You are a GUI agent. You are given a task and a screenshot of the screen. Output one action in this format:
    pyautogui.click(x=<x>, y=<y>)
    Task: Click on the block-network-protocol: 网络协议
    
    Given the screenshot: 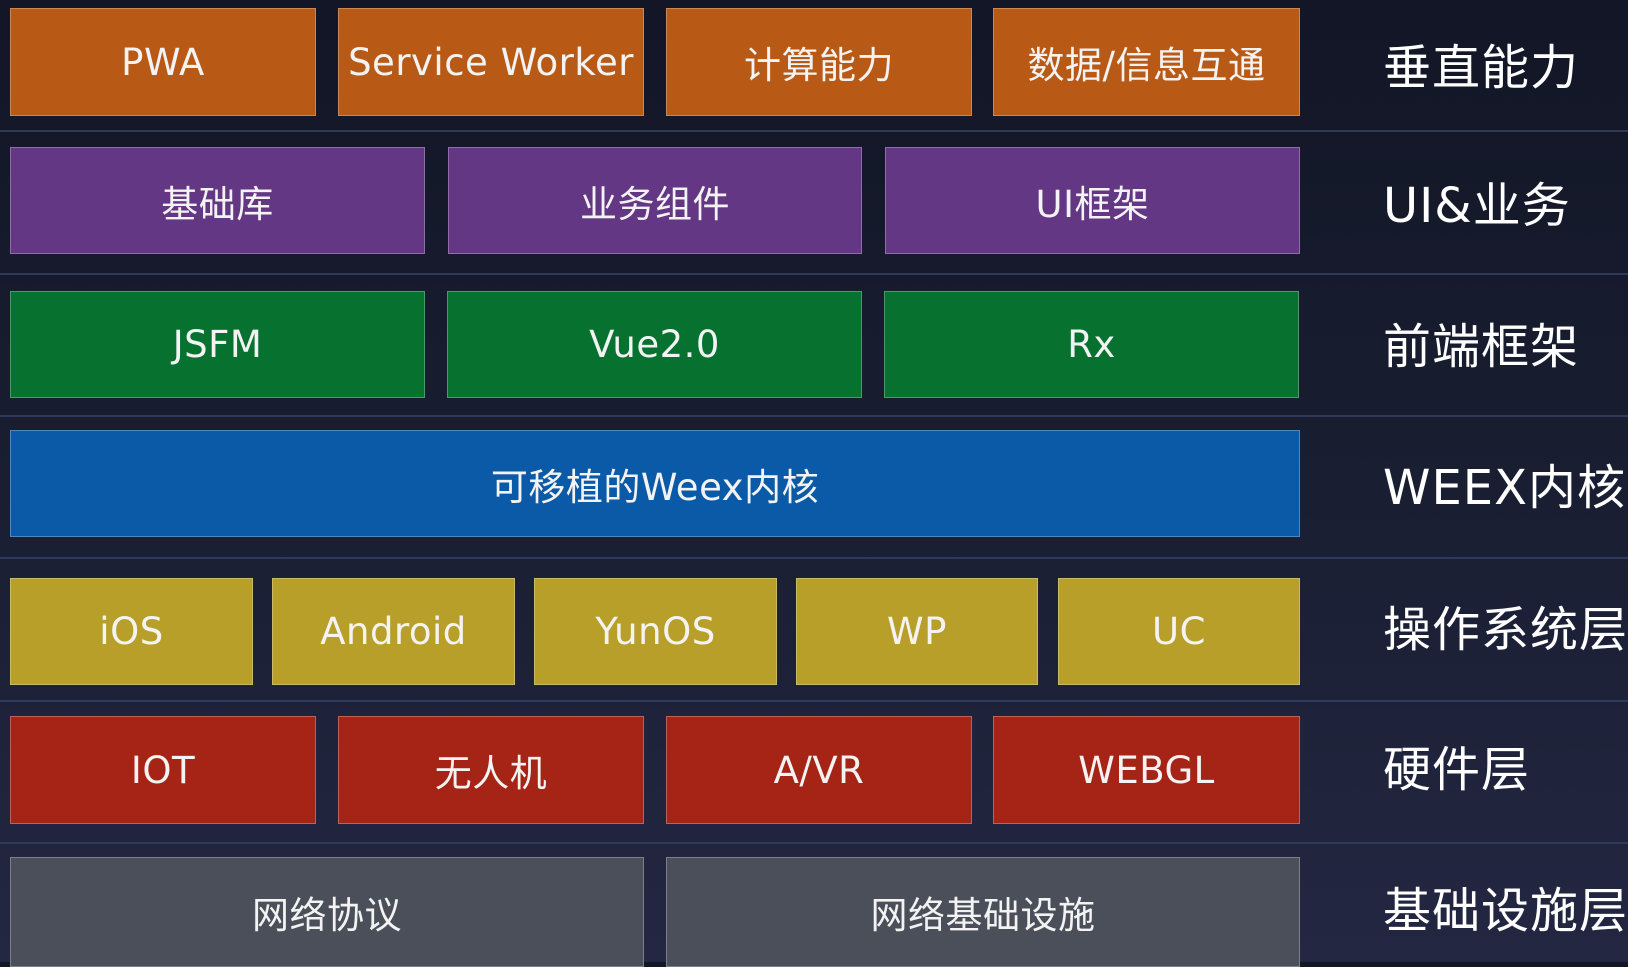 What is the action you would take?
    pyautogui.click(x=327, y=912)
    